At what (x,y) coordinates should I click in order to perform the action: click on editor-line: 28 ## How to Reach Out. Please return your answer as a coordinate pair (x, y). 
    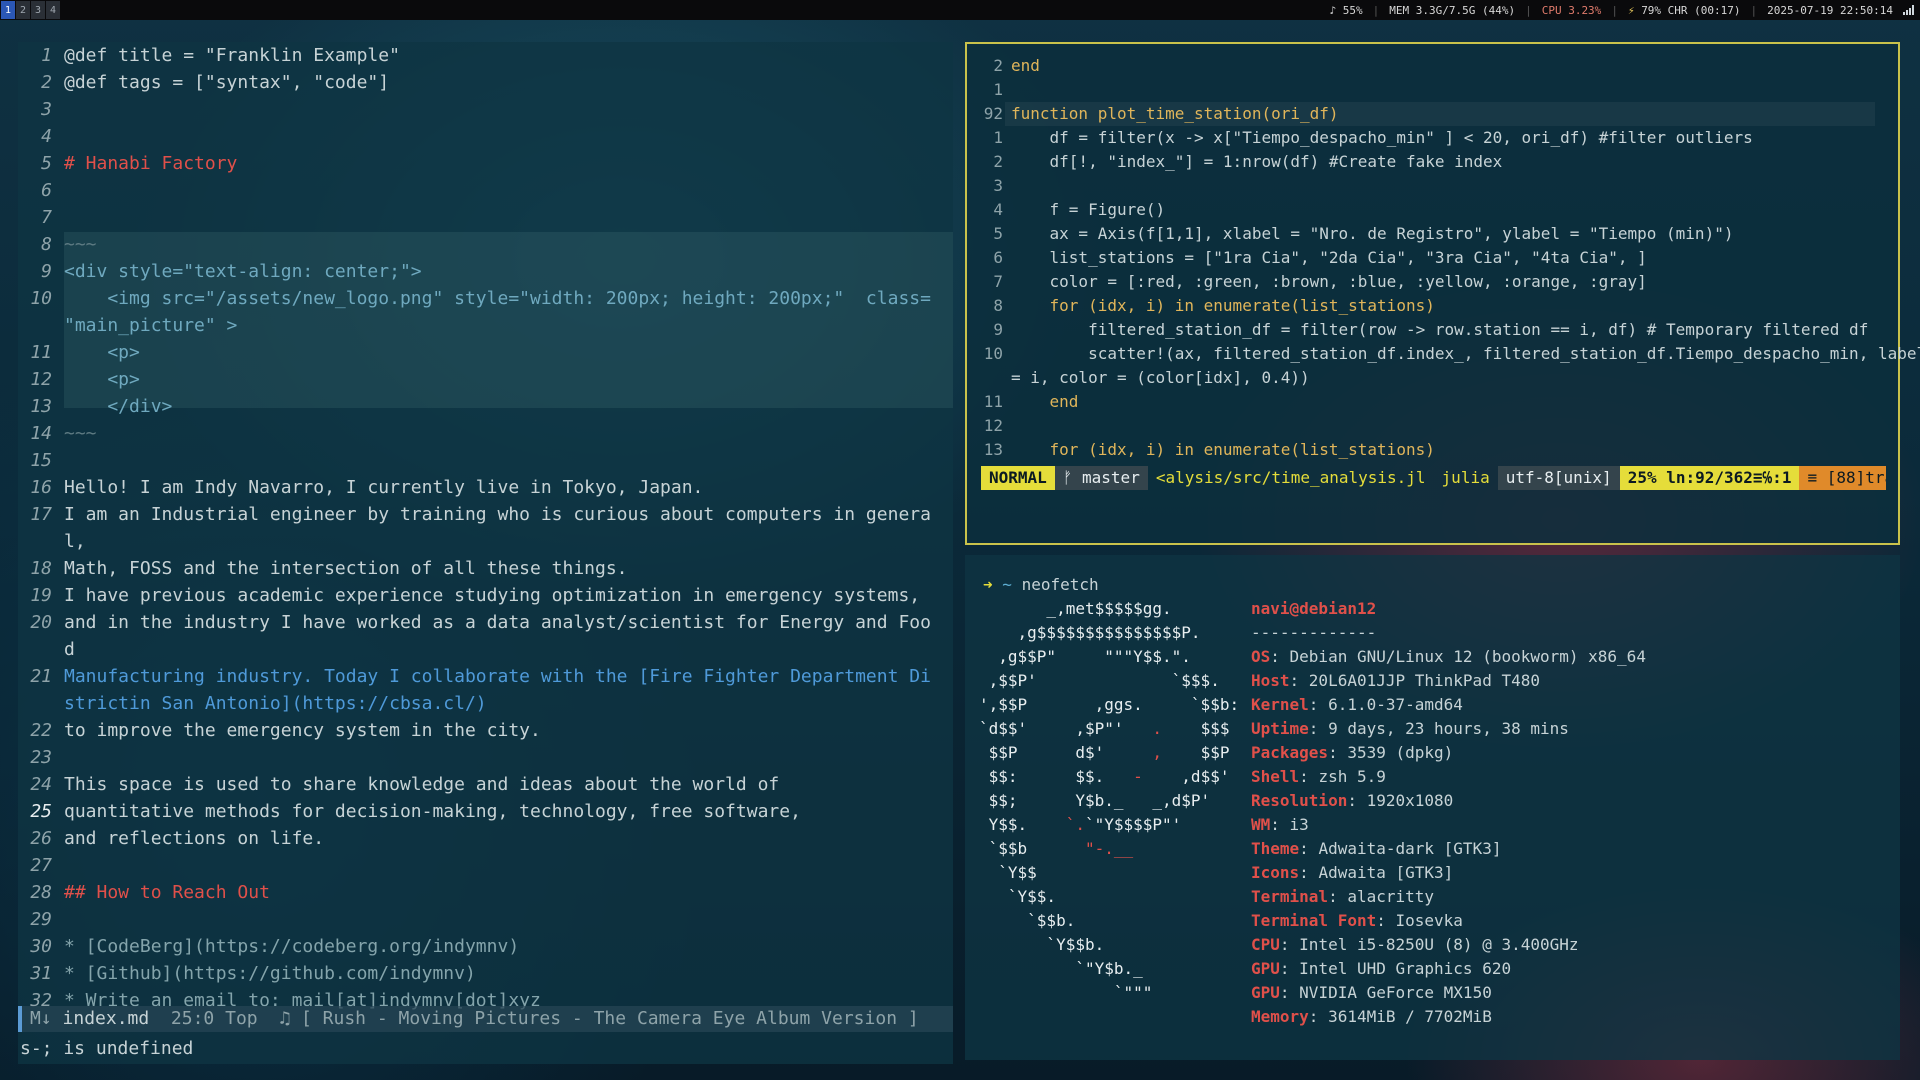
    Looking at the image, I should click on (474, 892).